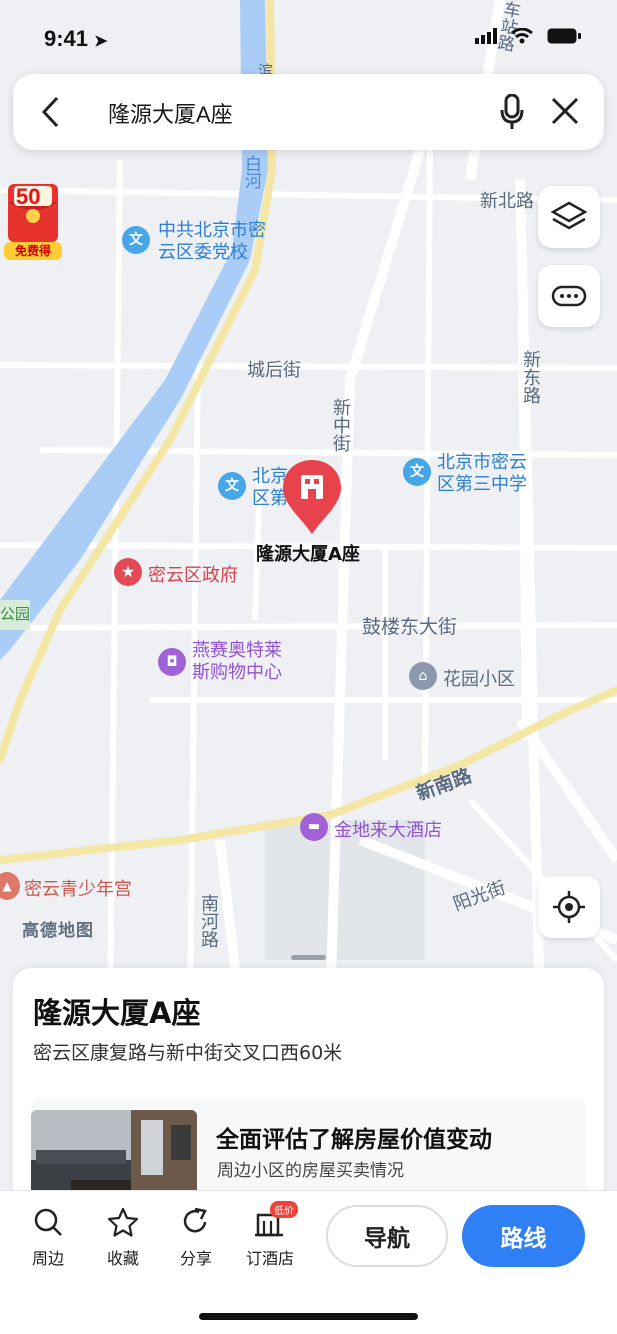  I want to click on place-title: 隆源大厦A座, so click(117, 1013).